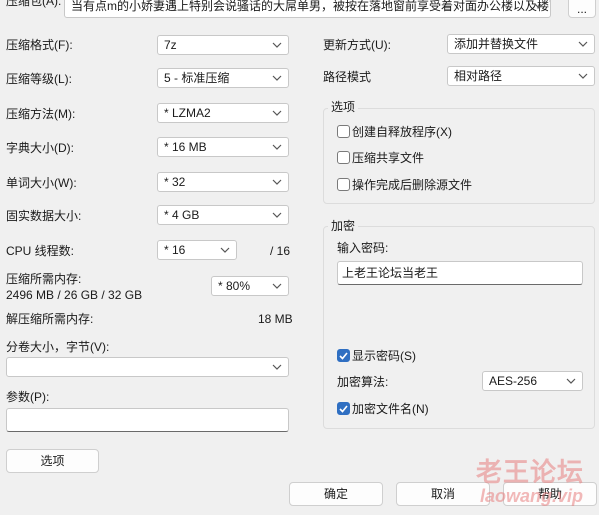 This screenshot has height=515, width=599. I want to click on solid-value: * 4 GB, so click(182, 215).